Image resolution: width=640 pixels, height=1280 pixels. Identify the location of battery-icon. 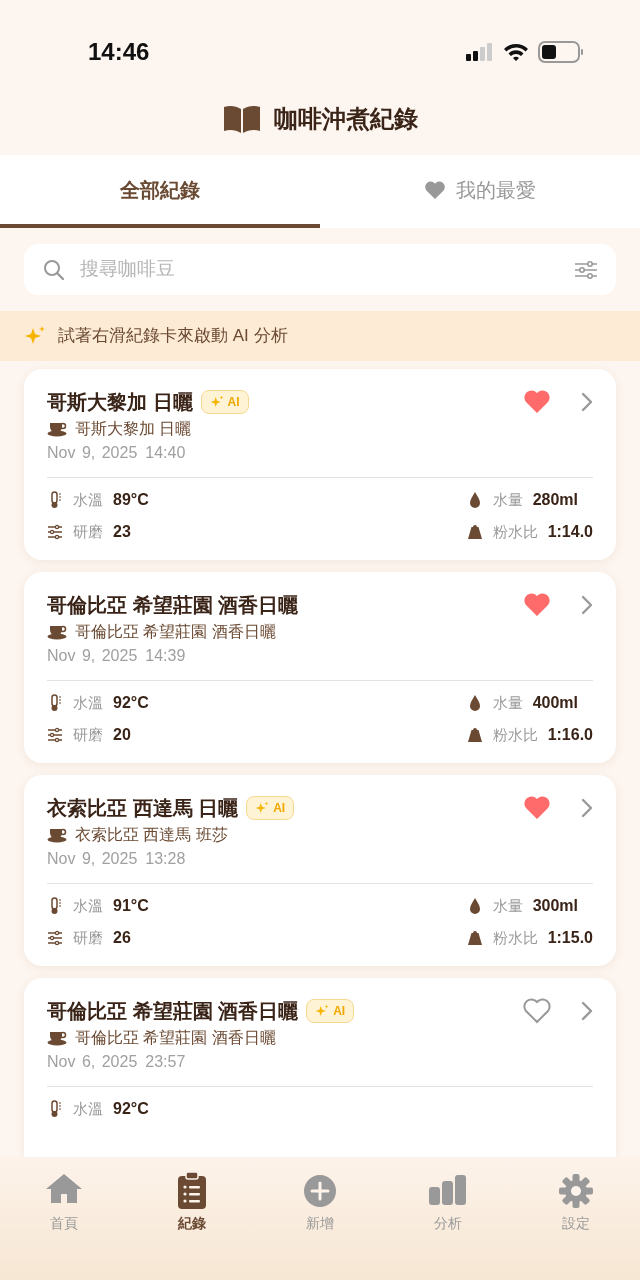
(561, 52).